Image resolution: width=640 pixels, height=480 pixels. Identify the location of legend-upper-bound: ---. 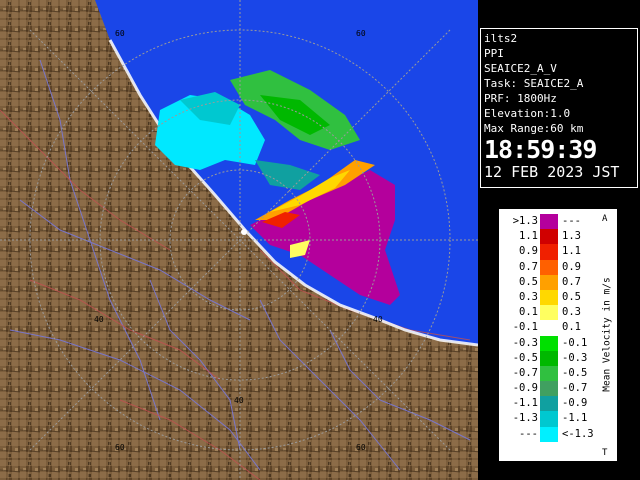
(571, 221).